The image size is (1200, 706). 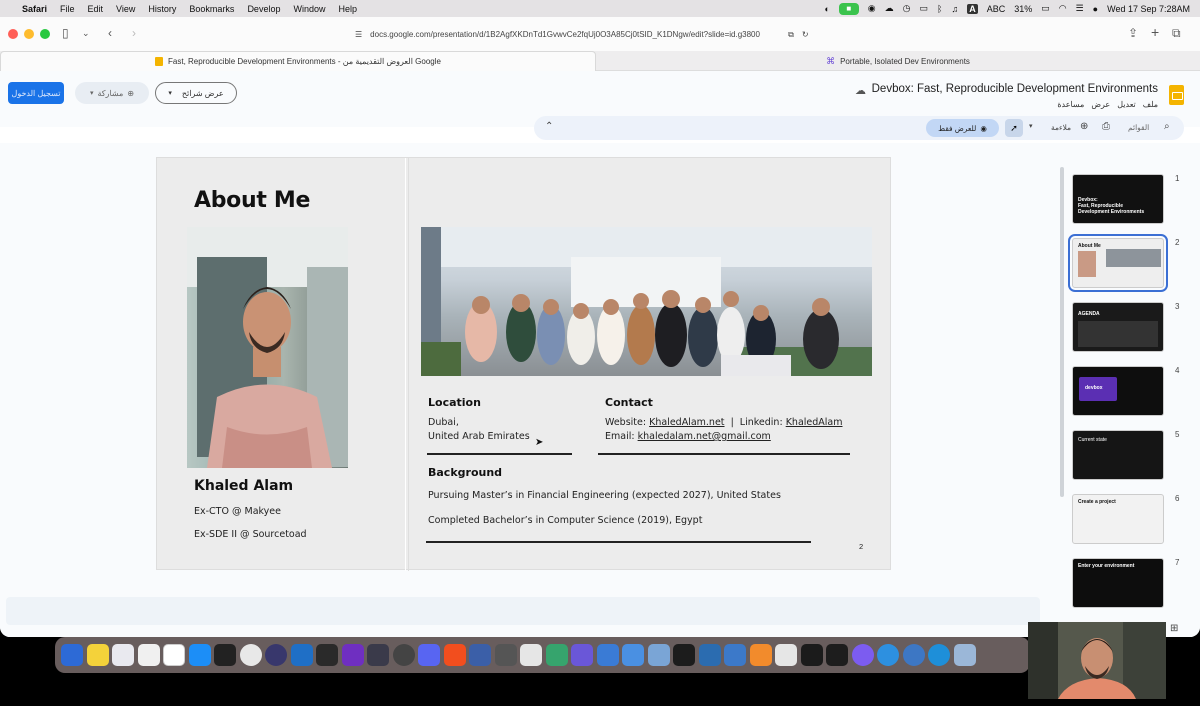 I want to click on search-icon: ⌕, so click(x=1167, y=126).